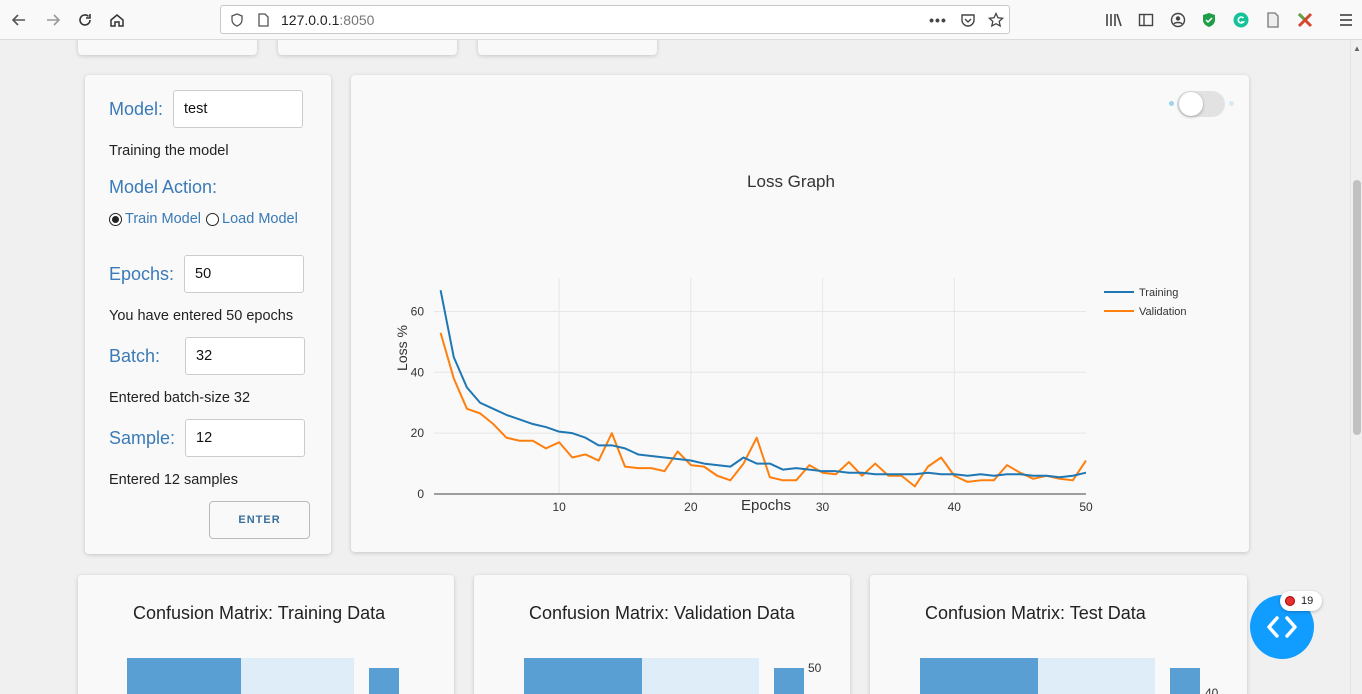 This screenshot has height=694, width=1362. I want to click on y-tick-label: 60, so click(418, 311).